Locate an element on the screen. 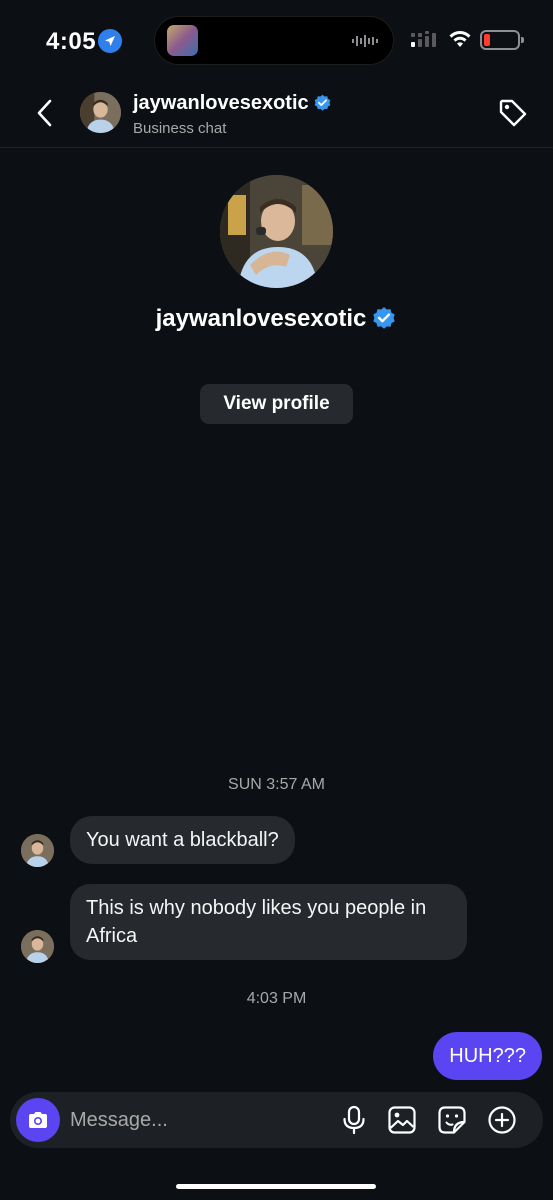  location-arrow-icon is located at coordinates (110, 41).